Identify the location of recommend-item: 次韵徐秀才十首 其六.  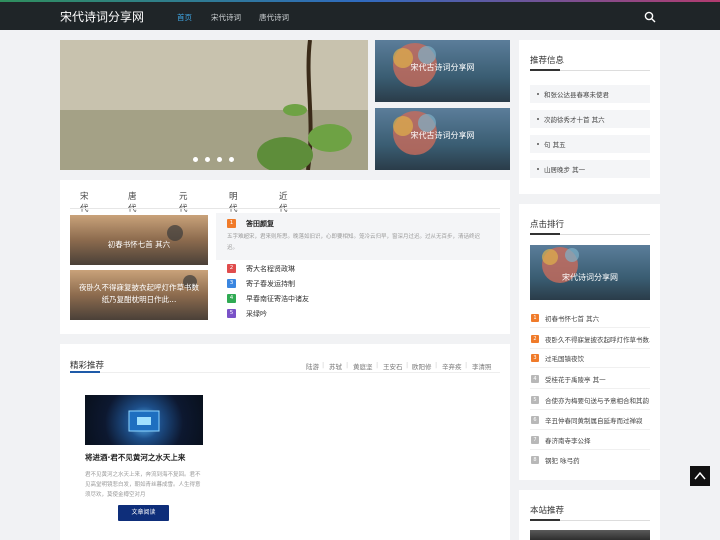
(590, 119).